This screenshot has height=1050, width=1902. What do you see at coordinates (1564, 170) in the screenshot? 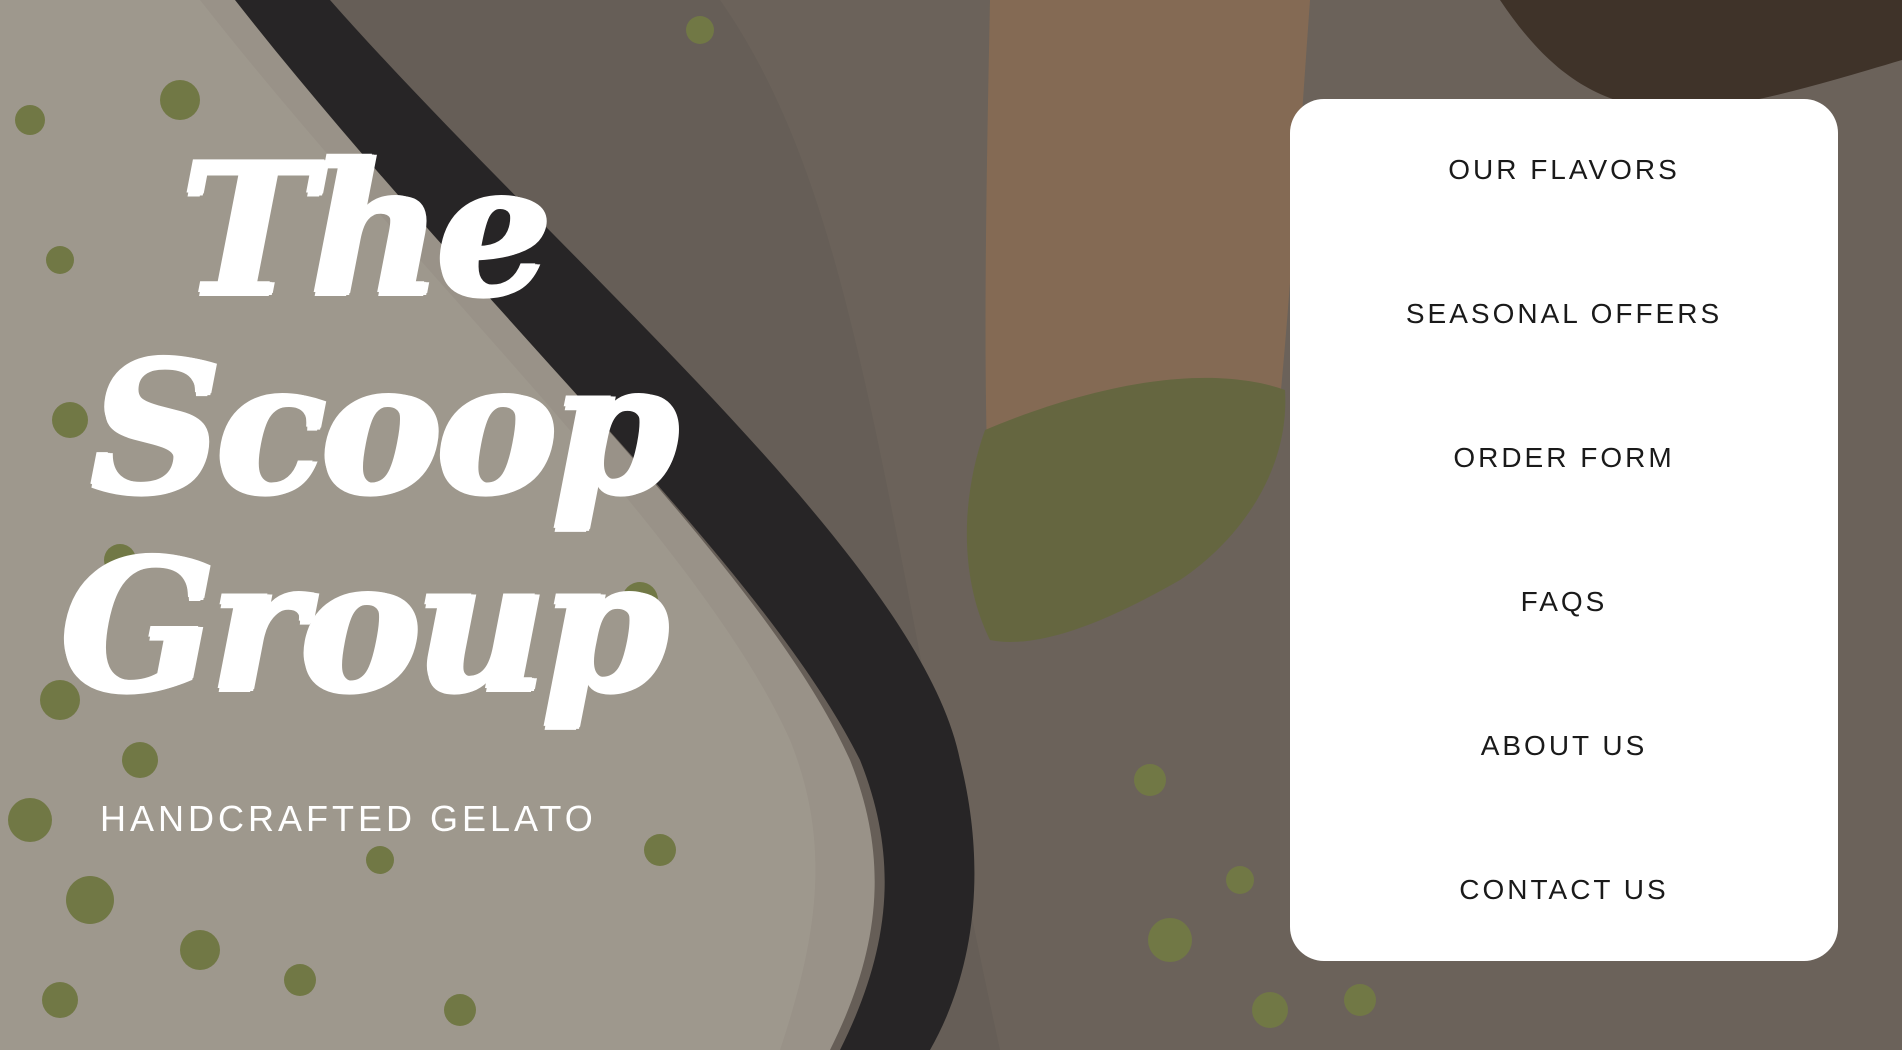
I see `menu-item-our-flavors: OUR FLAVORS` at bounding box center [1564, 170].